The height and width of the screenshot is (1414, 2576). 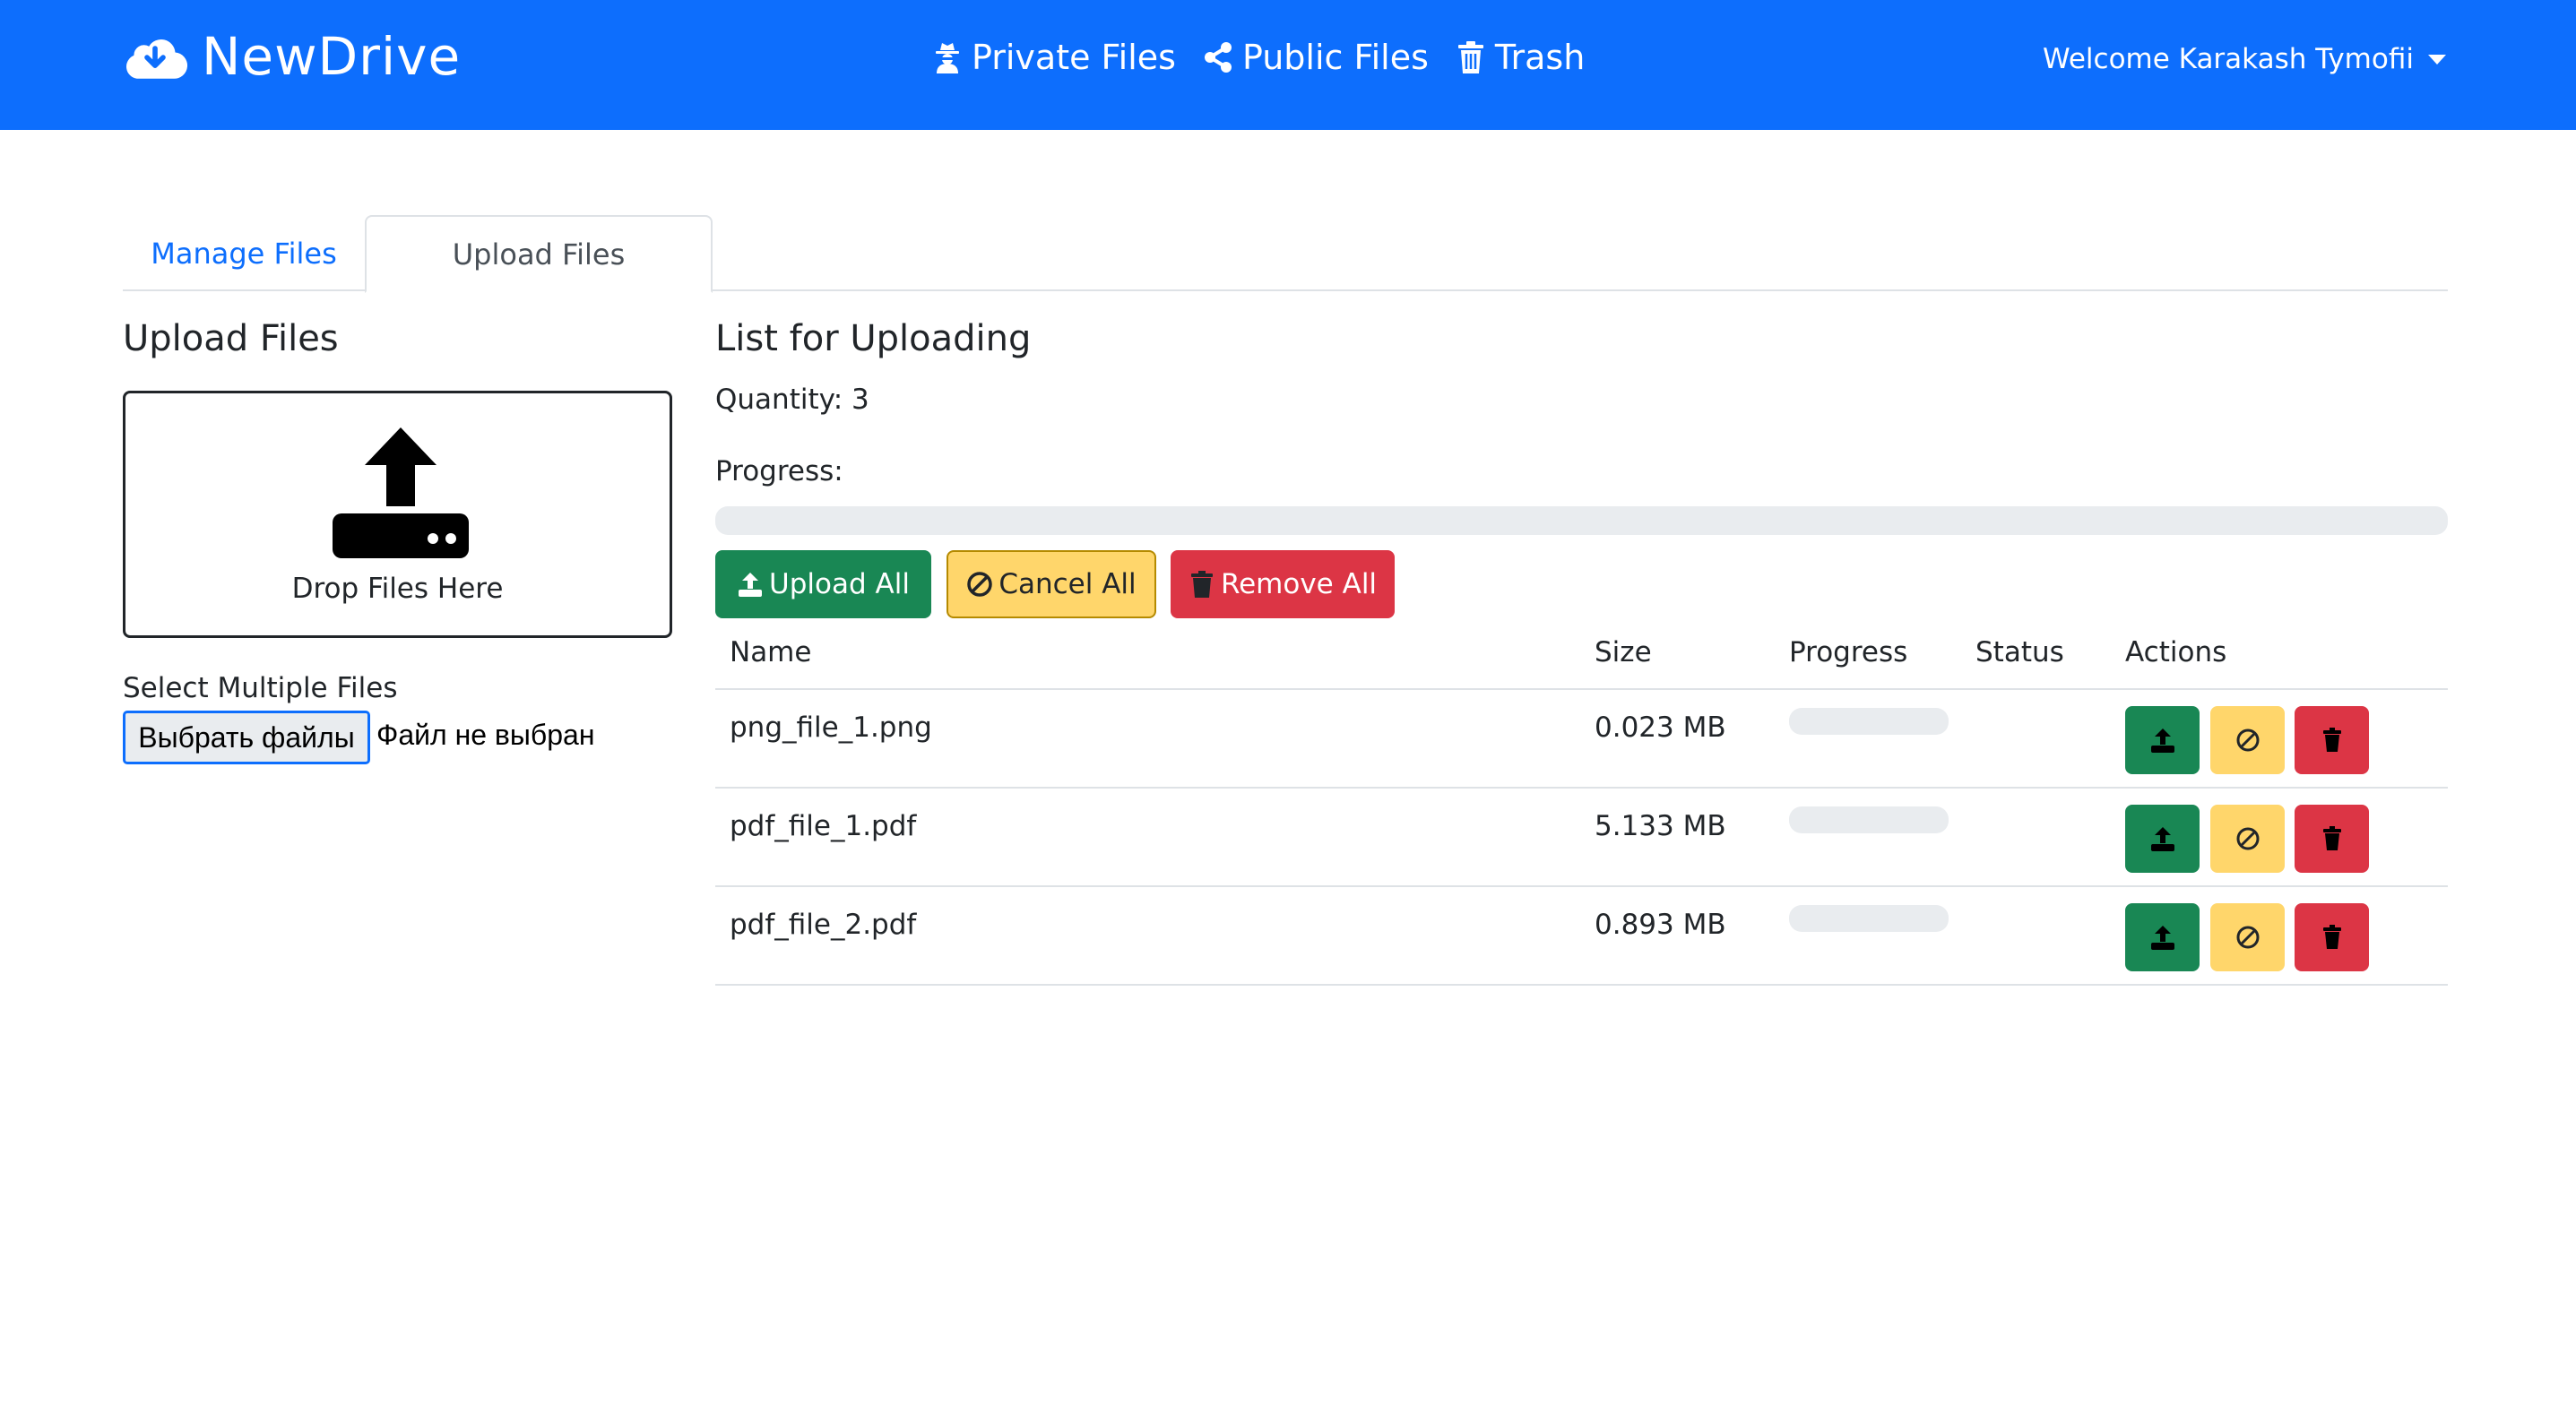 I want to click on nav-trash: Trash, so click(x=1520, y=57).